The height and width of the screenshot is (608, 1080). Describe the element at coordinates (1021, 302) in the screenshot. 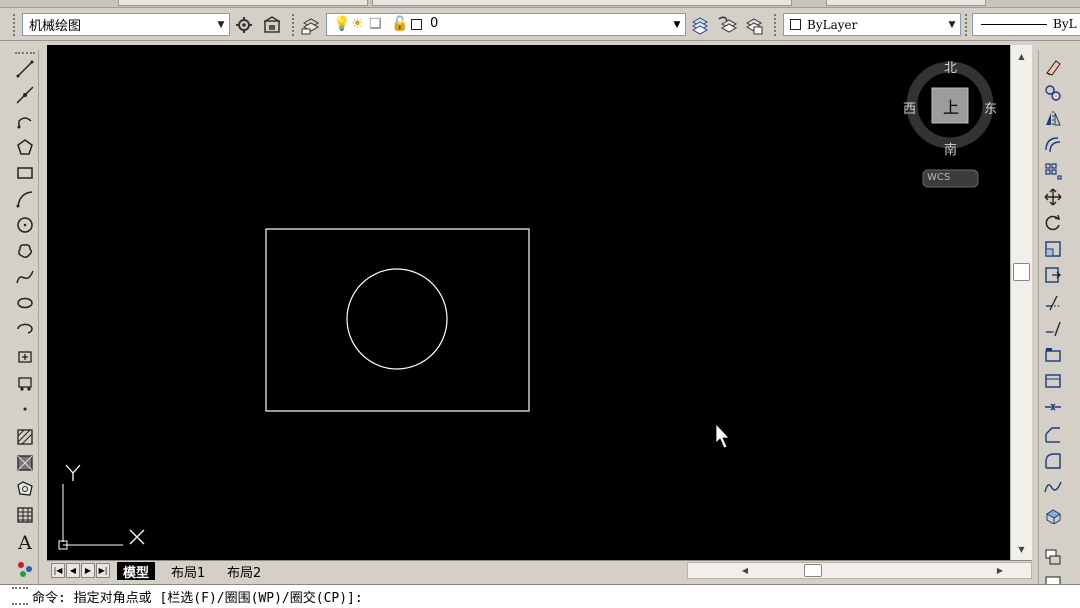

I see `vertical-scrollbar: ▲ ▼` at that location.